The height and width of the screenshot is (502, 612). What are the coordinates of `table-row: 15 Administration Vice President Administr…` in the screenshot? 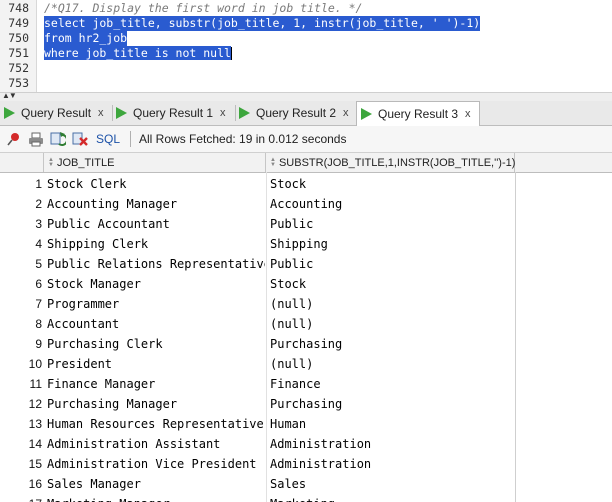 It's located at (306, 464).